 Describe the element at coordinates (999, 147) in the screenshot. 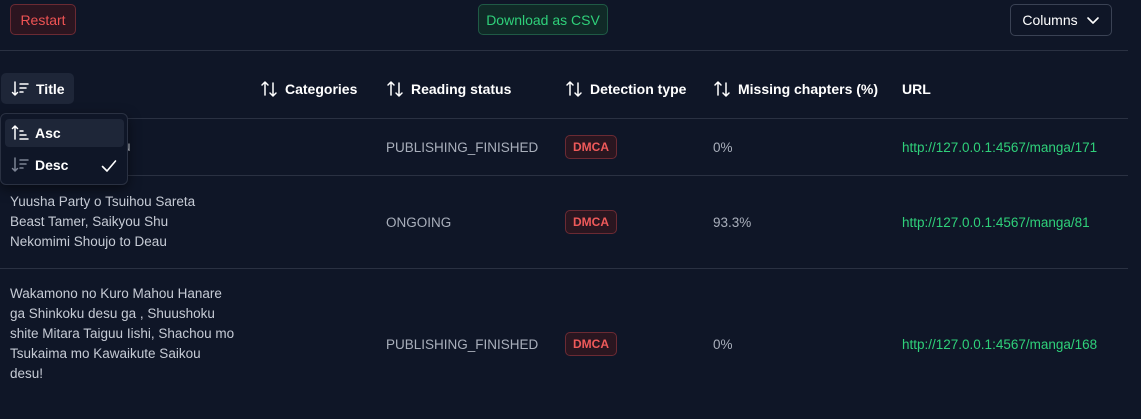

I see `url-link: http://127.0.0.1:4567/manga/171` at that location.